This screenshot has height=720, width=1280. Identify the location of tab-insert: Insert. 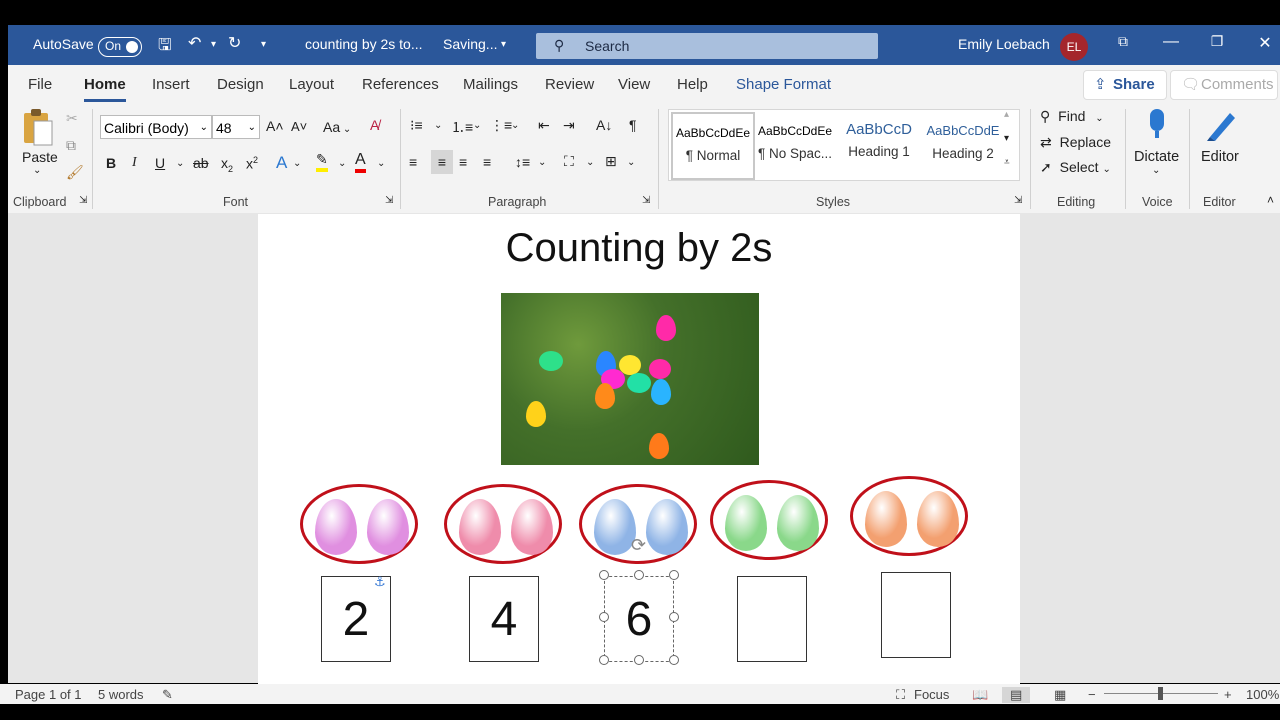
(171, 84).